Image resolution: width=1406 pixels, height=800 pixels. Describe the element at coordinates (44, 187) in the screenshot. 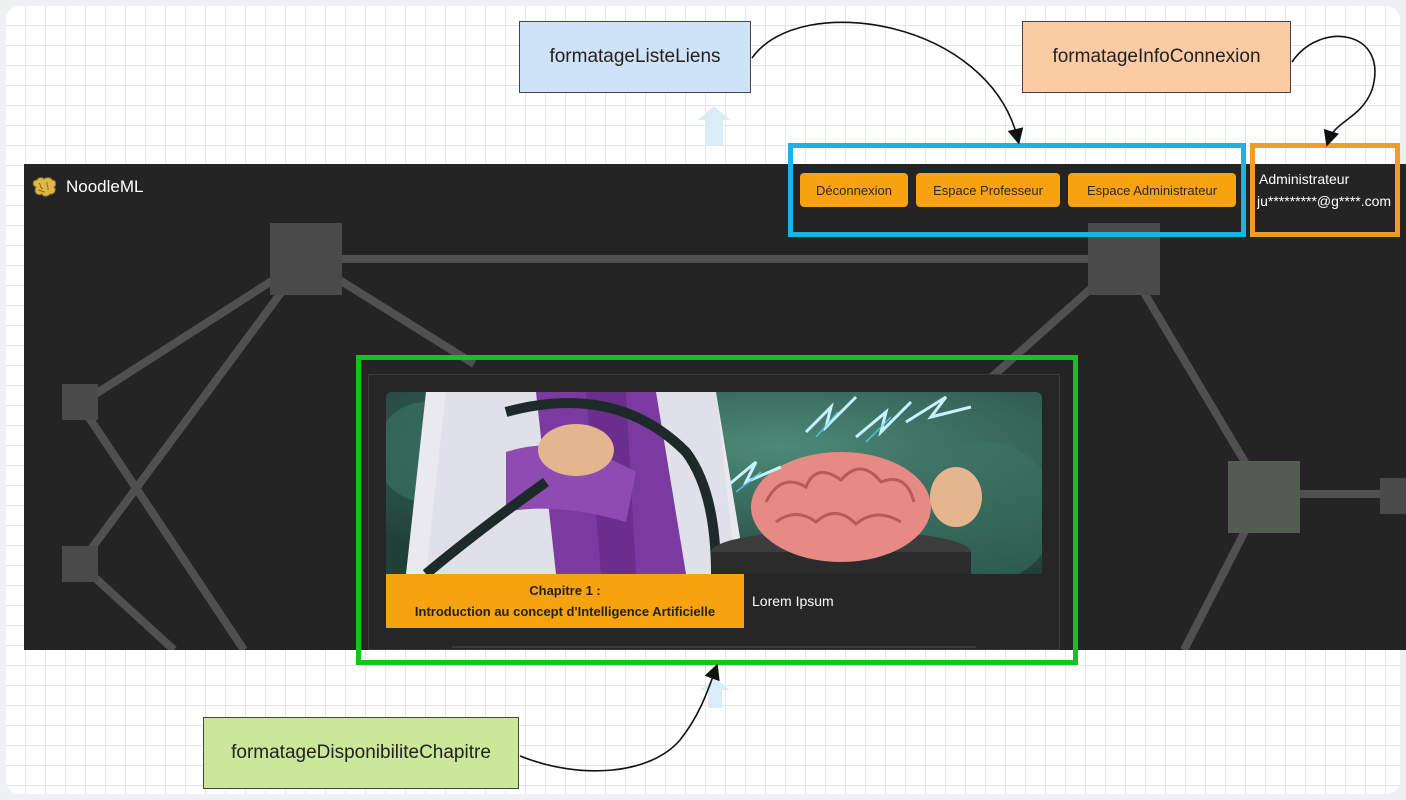

I see `brain-icon` at that location.